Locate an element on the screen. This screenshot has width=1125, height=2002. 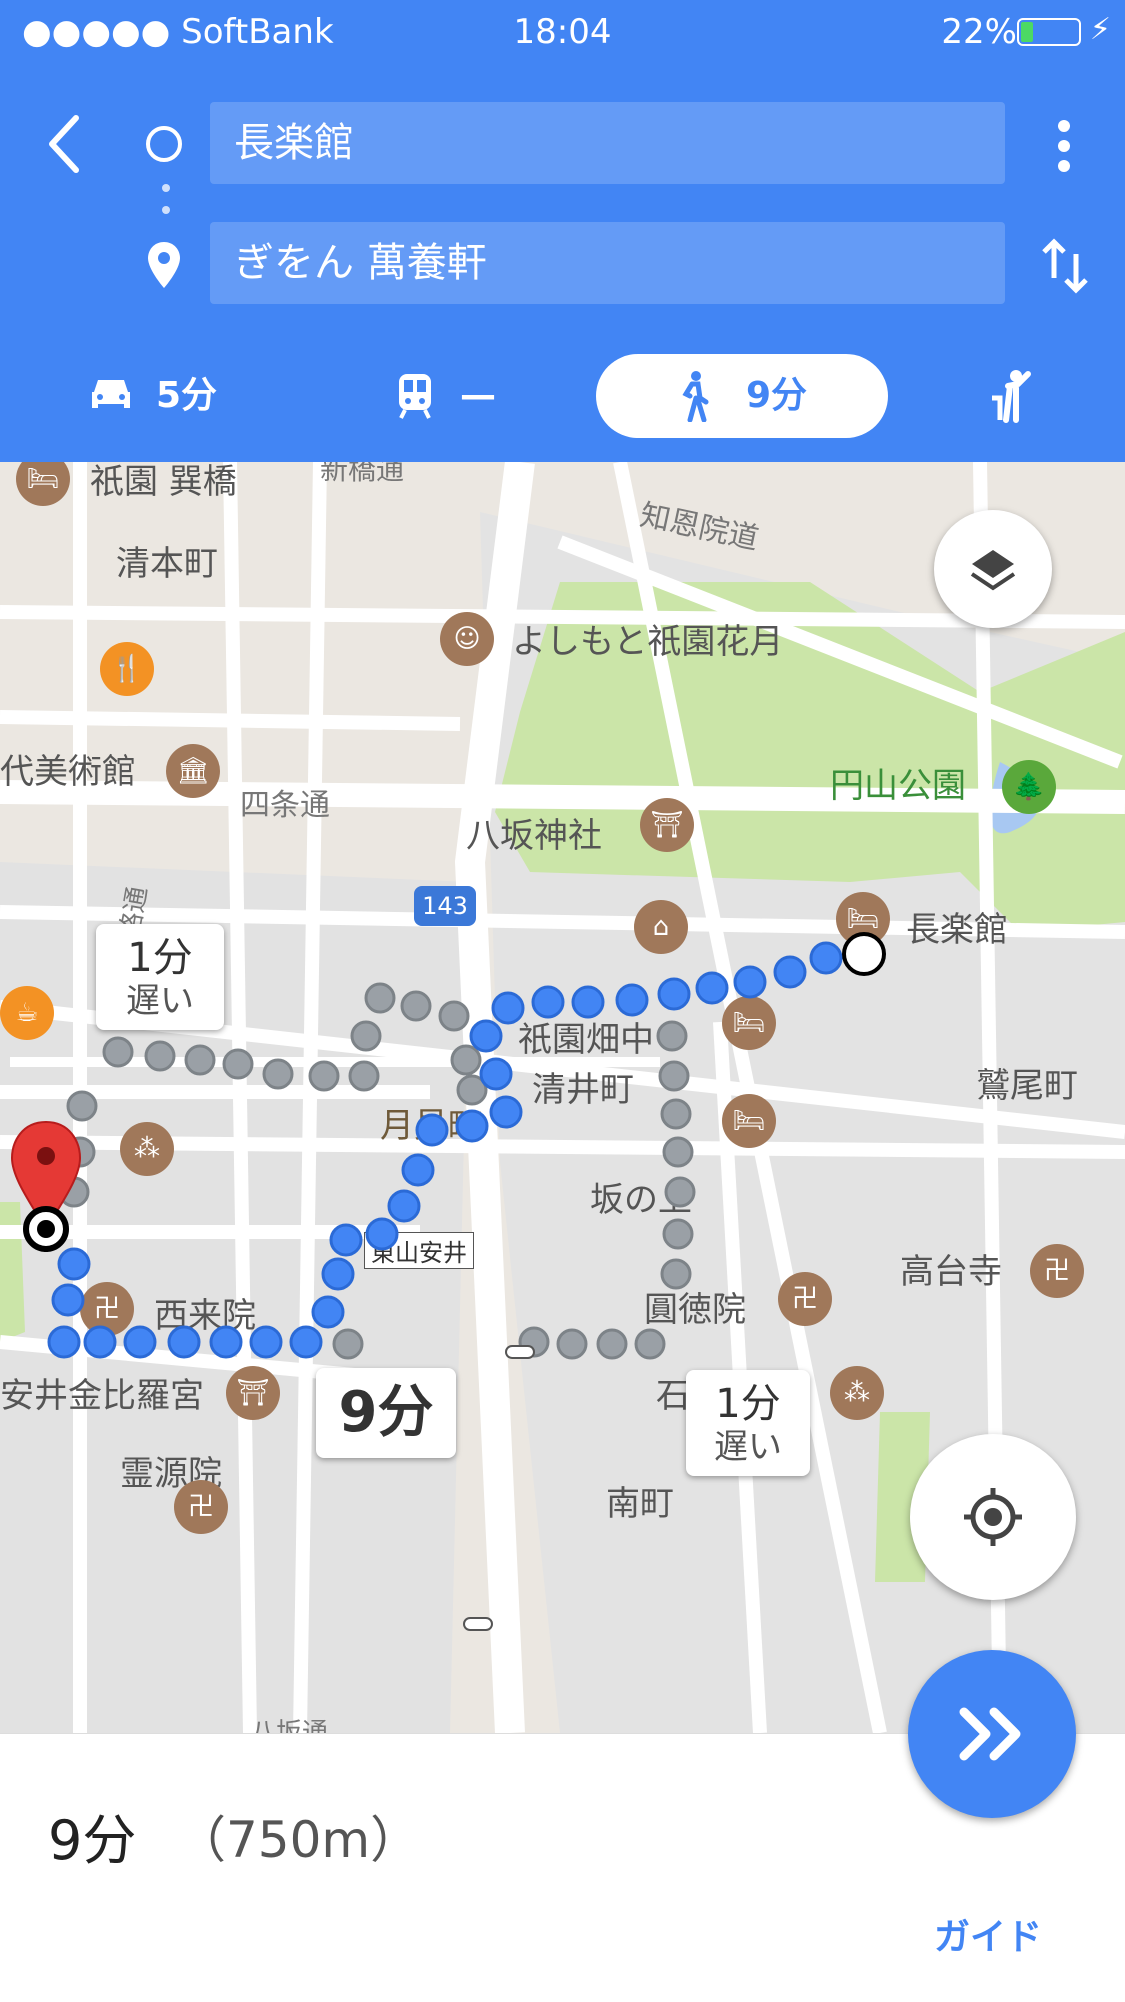
selected-route-callout: 9分 is located at coordinates (386, 1413).